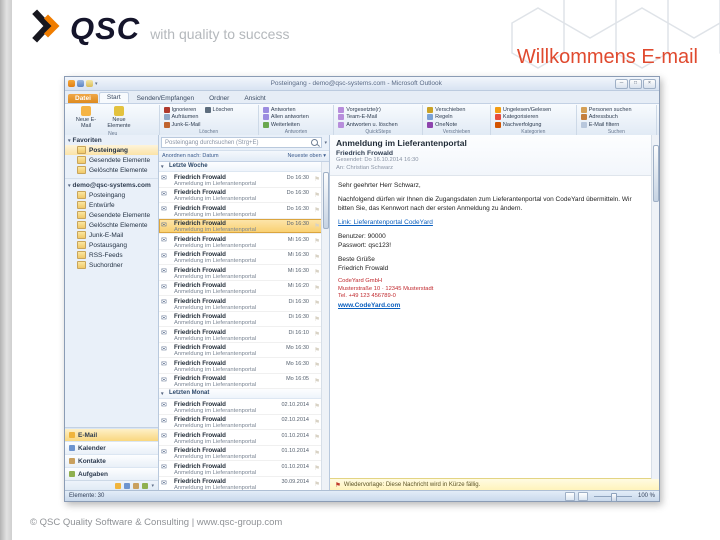 This screenshot has height=540, width=720. Describe the element at coordinates (285, 125) in the screenshot. I see `ribbon-button-weiterleiten: Weiterleiten` at that location.